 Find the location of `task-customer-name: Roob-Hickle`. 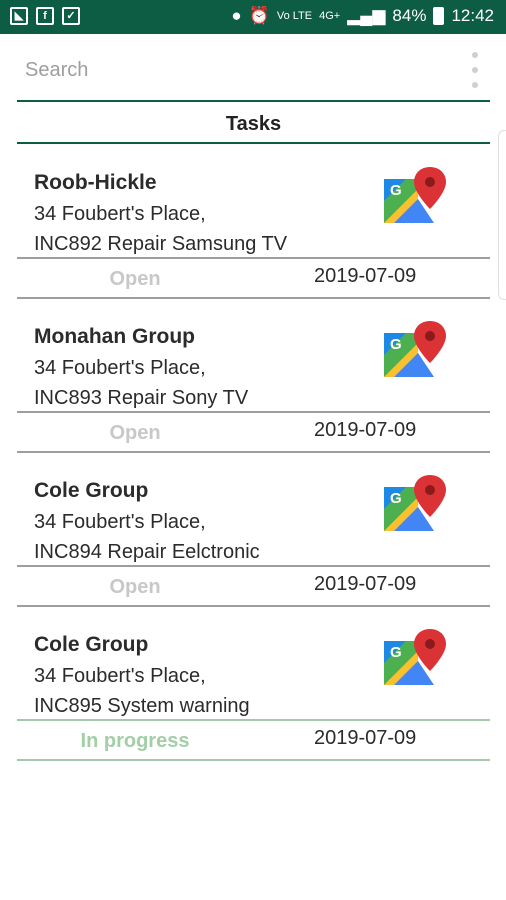

task-customer-name: Roob-Hickle is located at coordinates (95, 182).